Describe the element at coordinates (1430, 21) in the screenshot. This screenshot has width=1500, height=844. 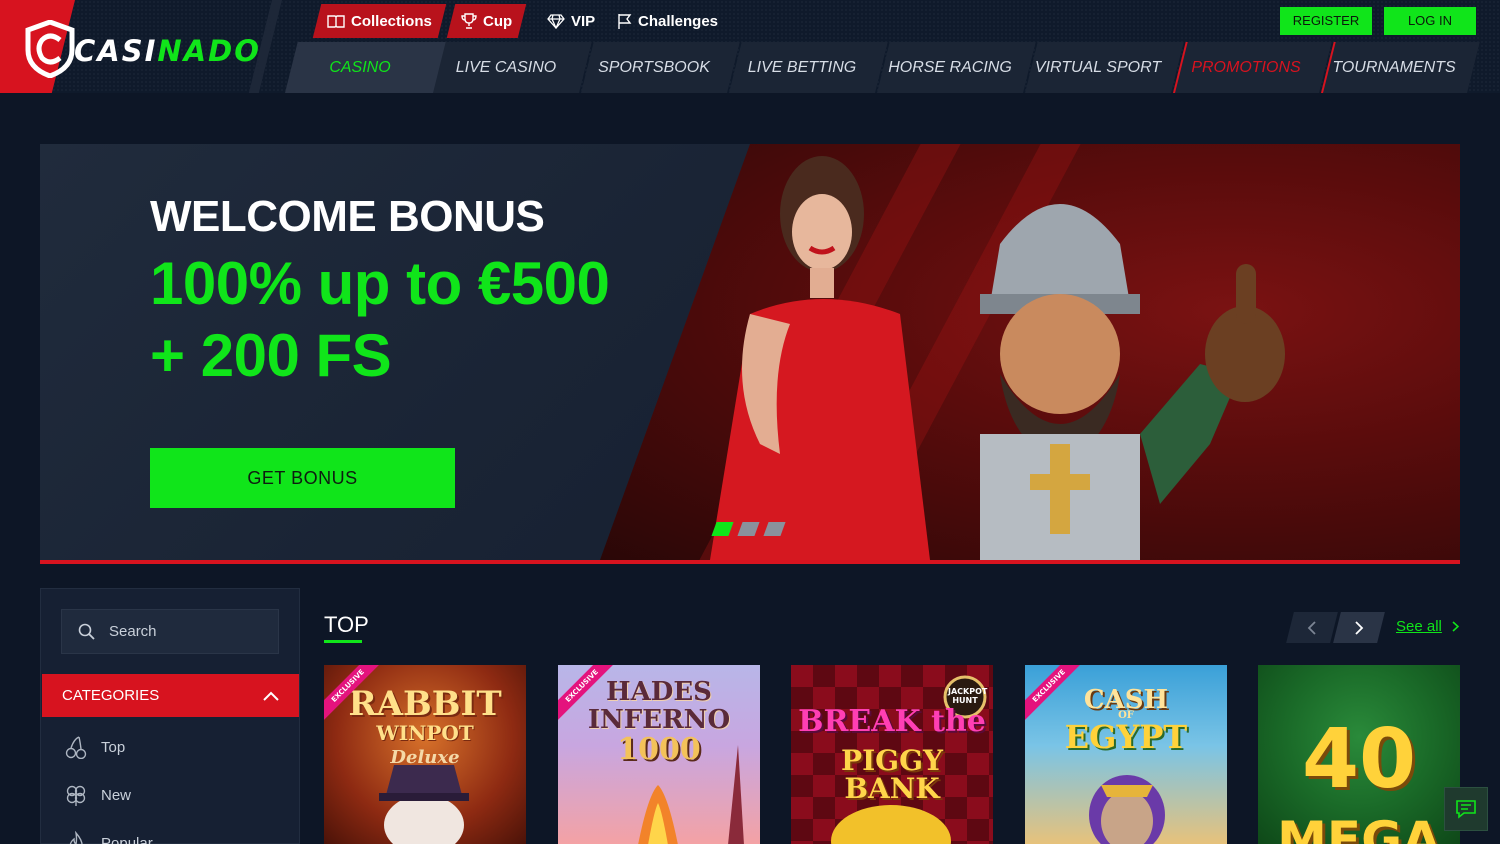
I see `login-button: LOG IN` at that location.